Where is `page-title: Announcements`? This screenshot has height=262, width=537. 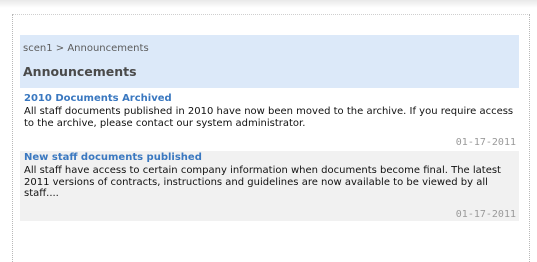 page-title: Announcements is located at coordinates (80, 71).